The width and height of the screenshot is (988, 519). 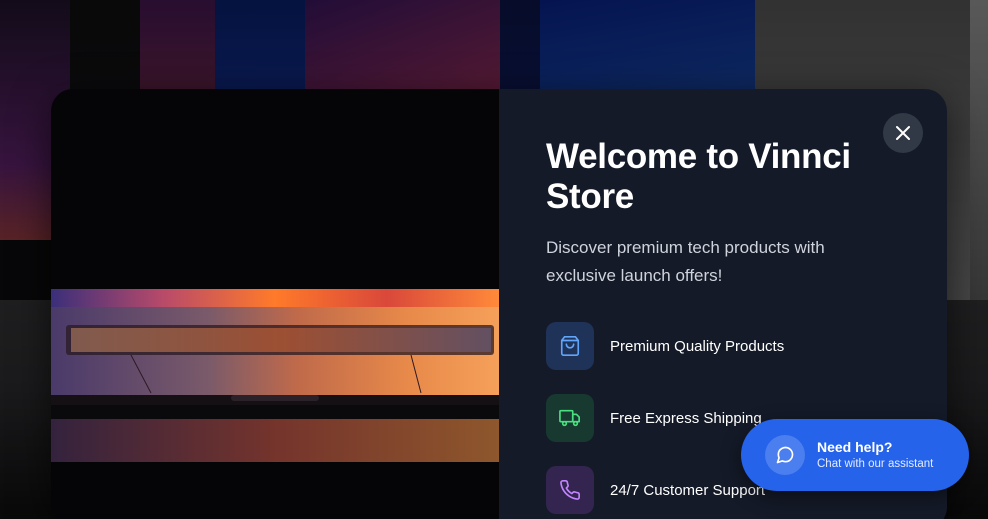 I want to click on help-title: Need help?, so click(x=855, y=447).